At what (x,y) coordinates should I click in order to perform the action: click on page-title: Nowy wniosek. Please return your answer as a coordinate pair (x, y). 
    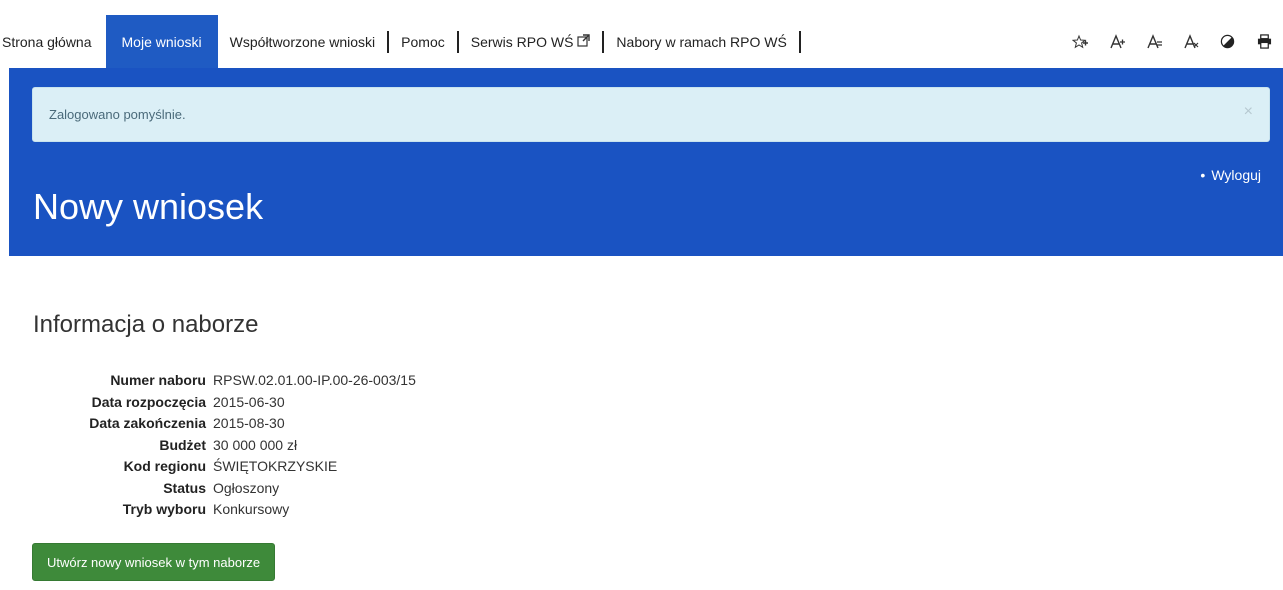
    Looking at the image, I should click on (148, 206).